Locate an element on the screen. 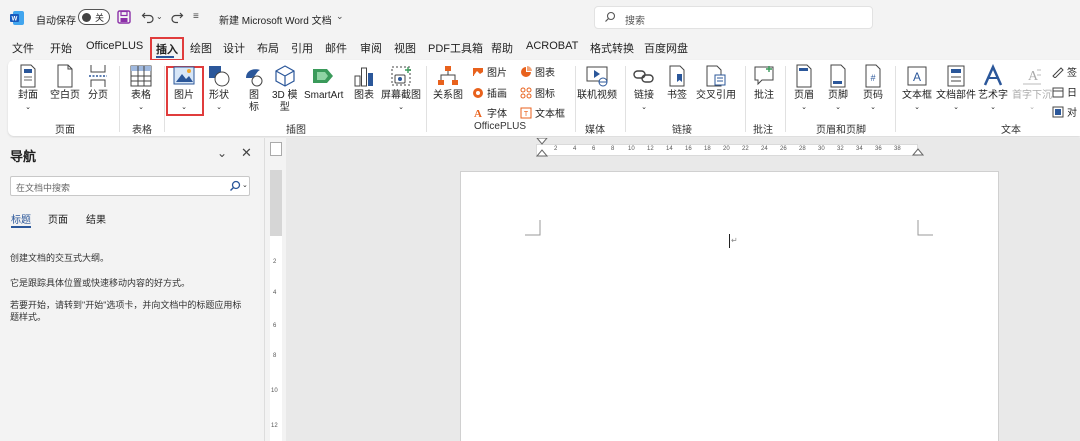 The width and height of the screenshot is (1080, 441). nav-options-chevron-icon: ⌄ is located at coordinates (222, 153).